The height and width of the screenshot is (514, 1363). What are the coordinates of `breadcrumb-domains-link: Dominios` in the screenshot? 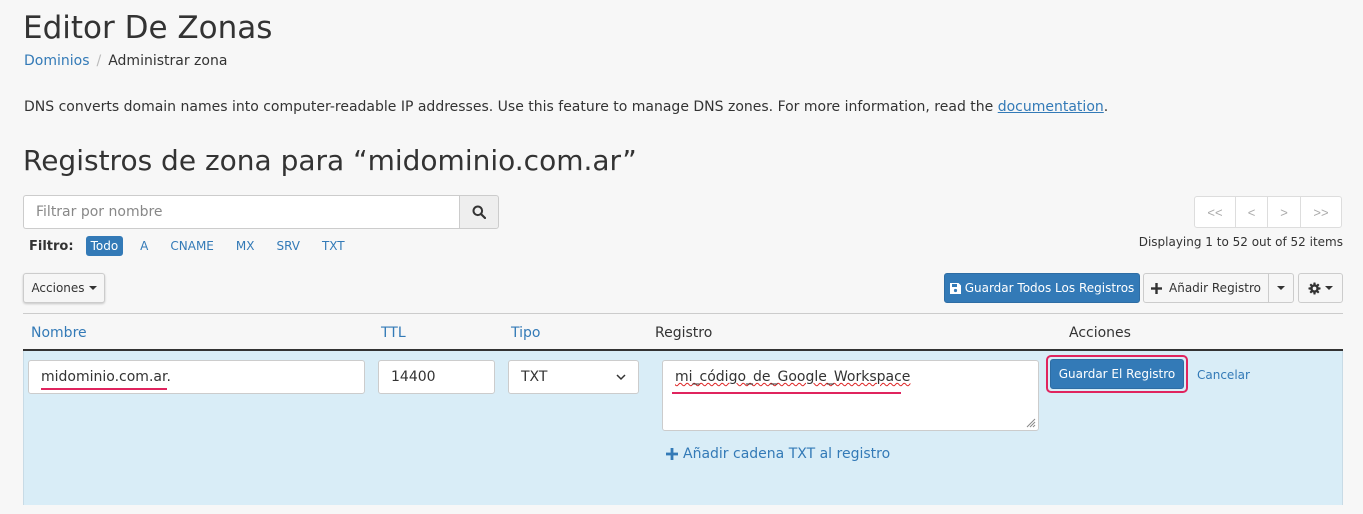 It's located at (57, 61).